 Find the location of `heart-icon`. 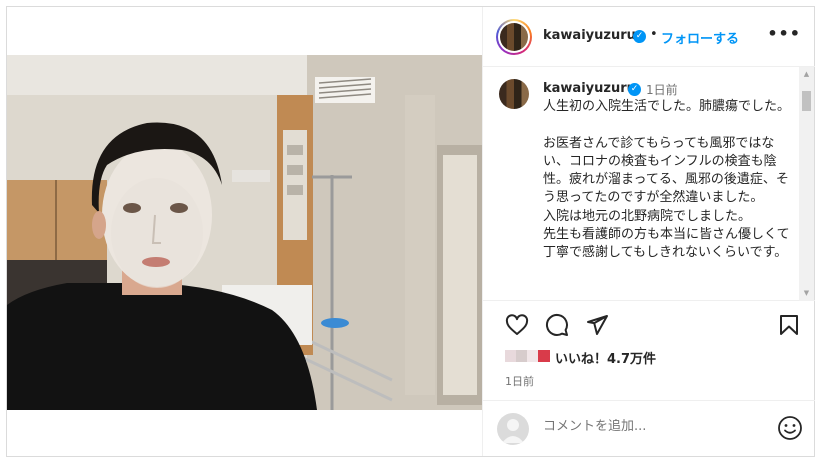

heart-icon is located at coordinates (517, 325).